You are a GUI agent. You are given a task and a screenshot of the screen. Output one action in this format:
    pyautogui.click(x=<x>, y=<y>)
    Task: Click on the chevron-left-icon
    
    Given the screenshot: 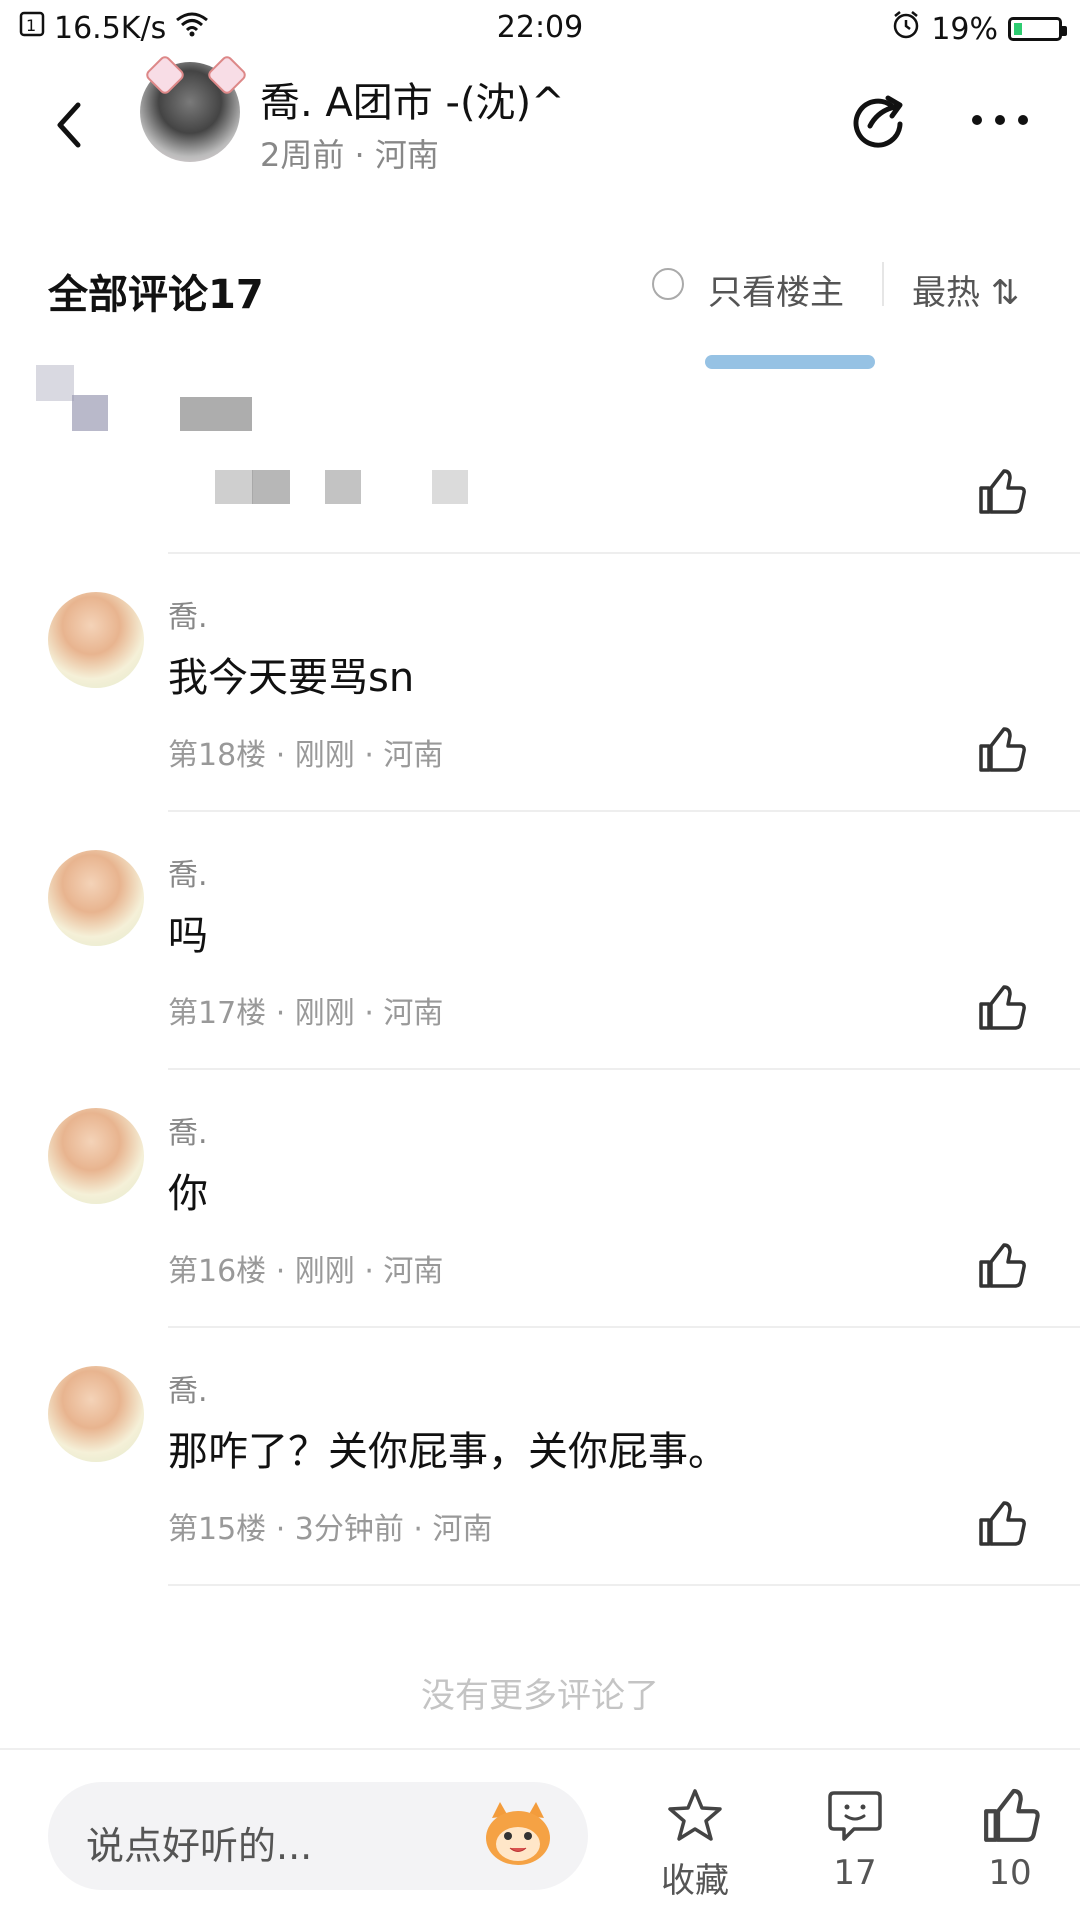 What is the action you would take?
    pyautogui.click(x=69, y=125)
    